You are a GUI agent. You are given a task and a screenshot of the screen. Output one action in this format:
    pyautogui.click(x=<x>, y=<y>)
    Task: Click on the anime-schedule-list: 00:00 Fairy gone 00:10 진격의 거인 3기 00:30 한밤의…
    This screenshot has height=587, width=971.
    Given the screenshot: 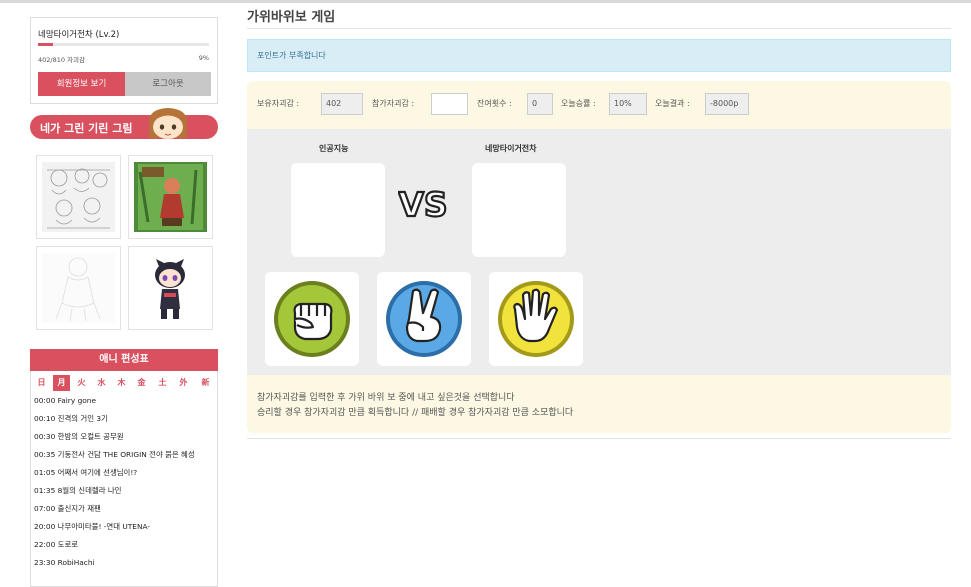 What is the action you would take?
    pyautogui.click(x=126, y=485)
    